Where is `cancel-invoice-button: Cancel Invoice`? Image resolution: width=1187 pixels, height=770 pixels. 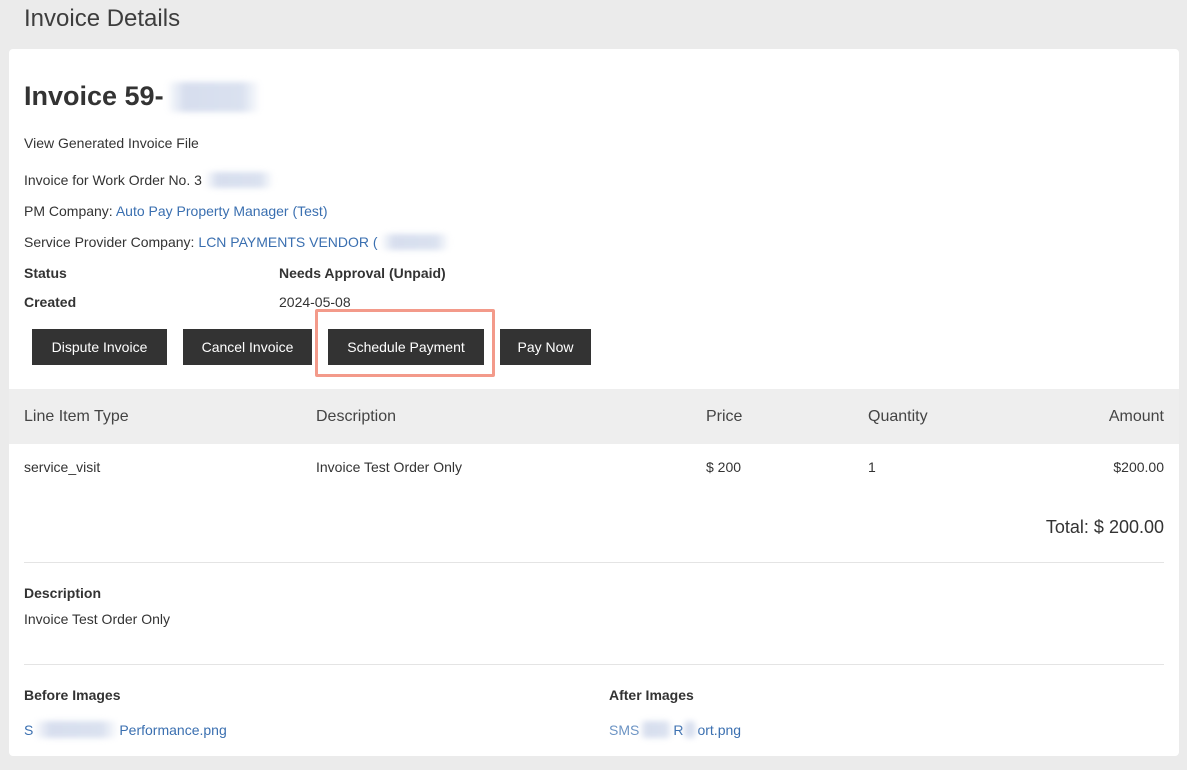
cancel-invoice-button: Cancel Invoice is located at coordinates (247, 347).